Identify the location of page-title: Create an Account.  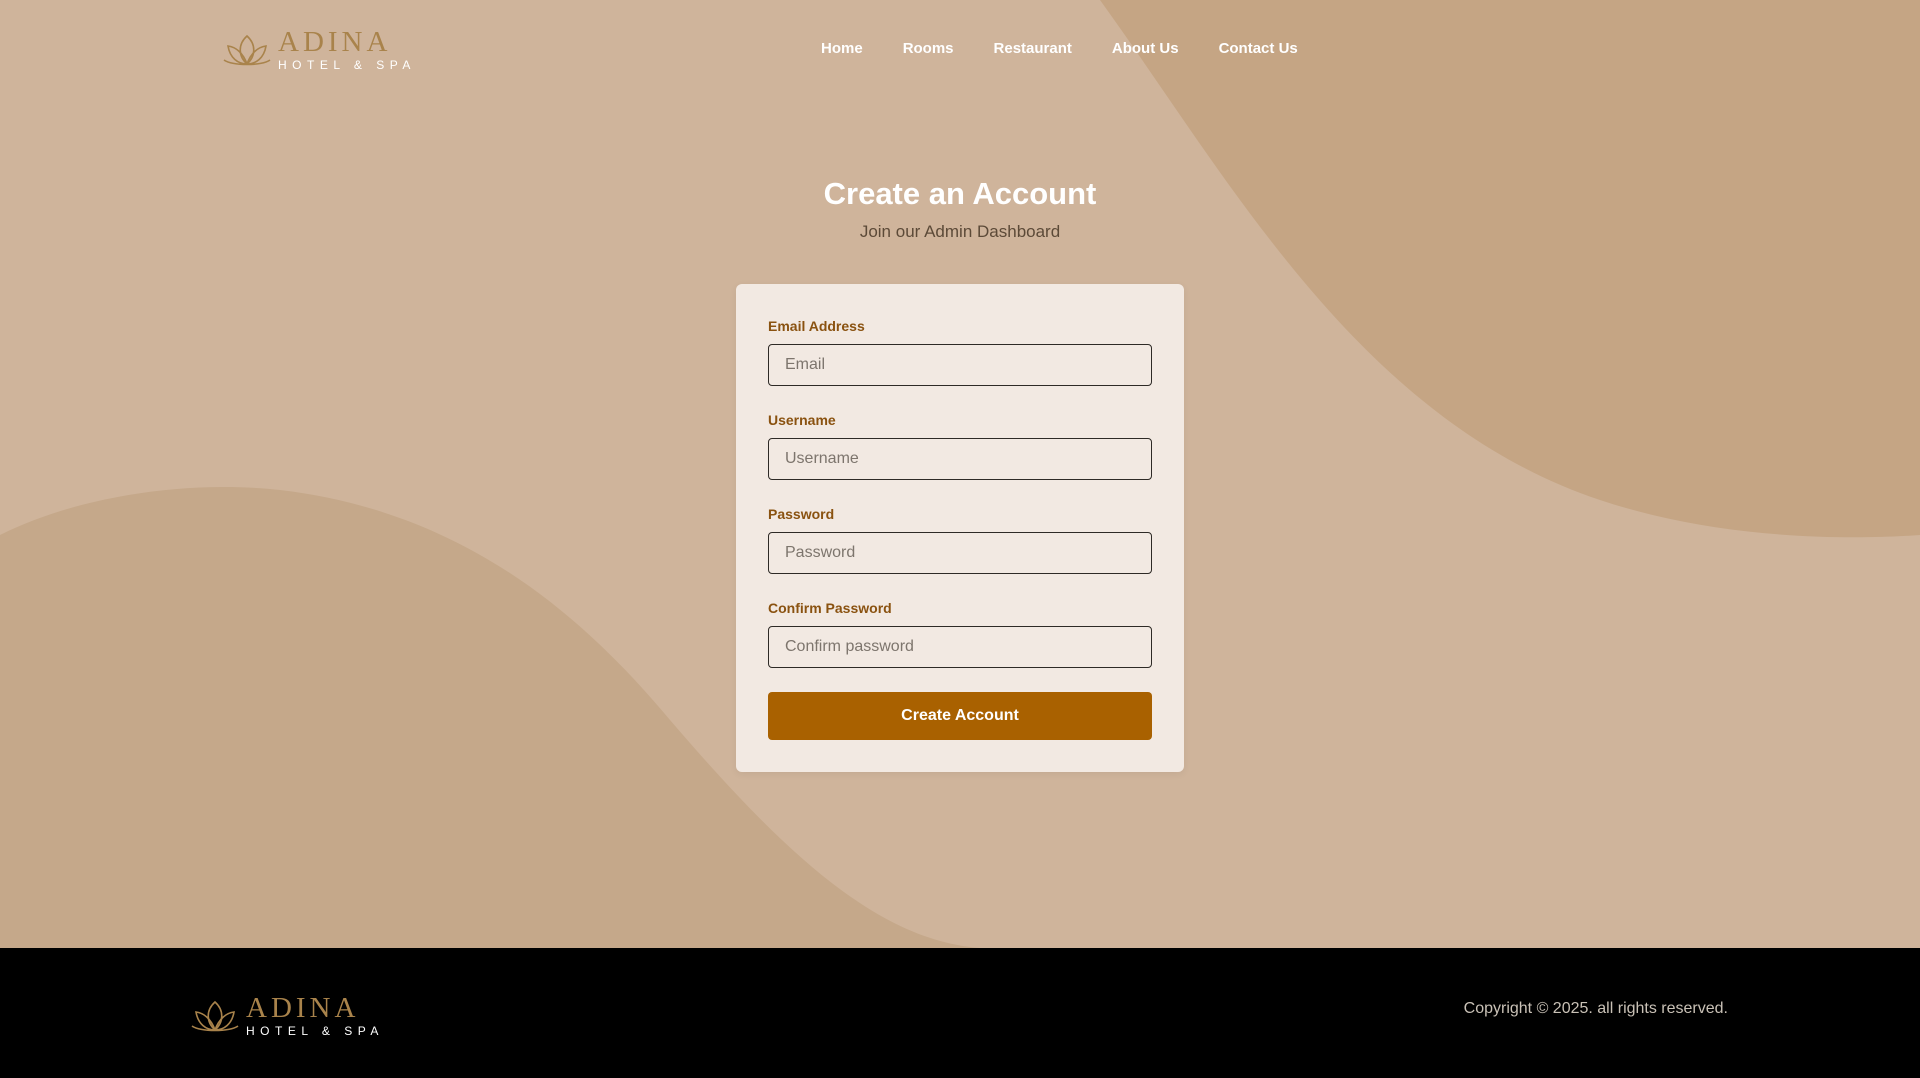
(960, 193).